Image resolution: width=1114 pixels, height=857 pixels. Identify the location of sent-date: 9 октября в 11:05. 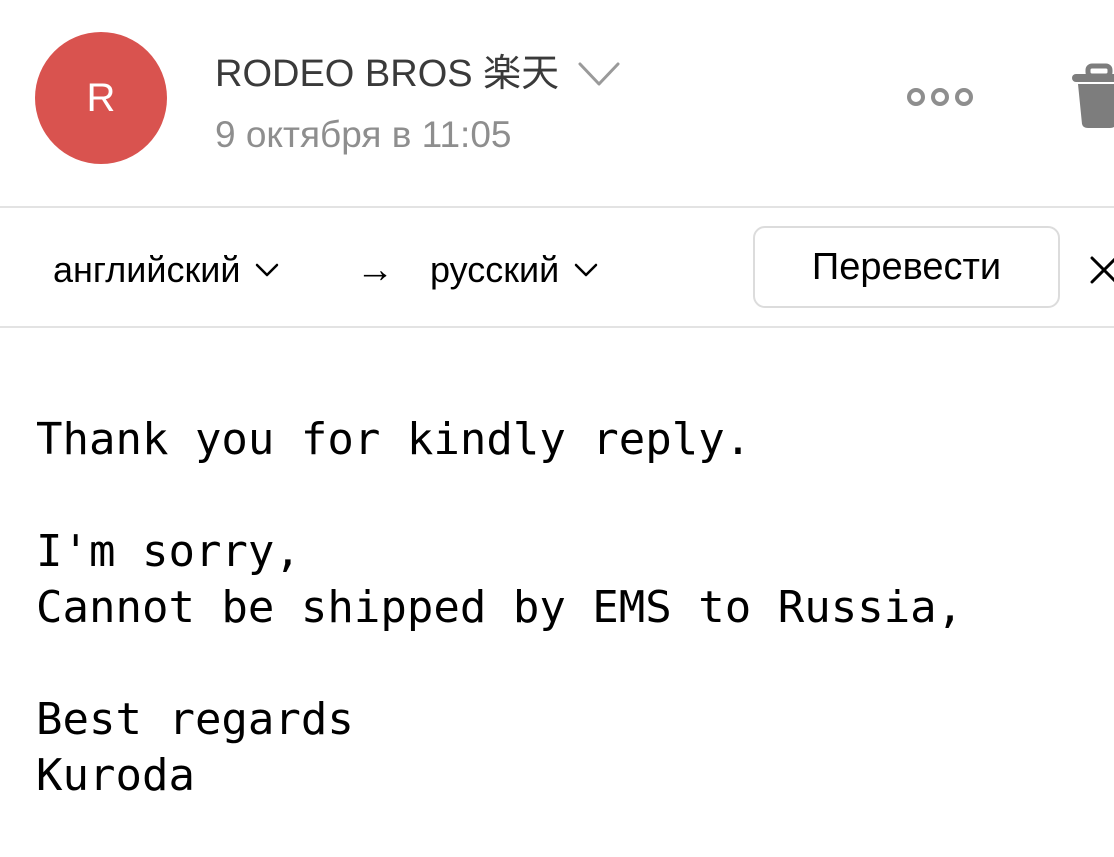
(363, 134).